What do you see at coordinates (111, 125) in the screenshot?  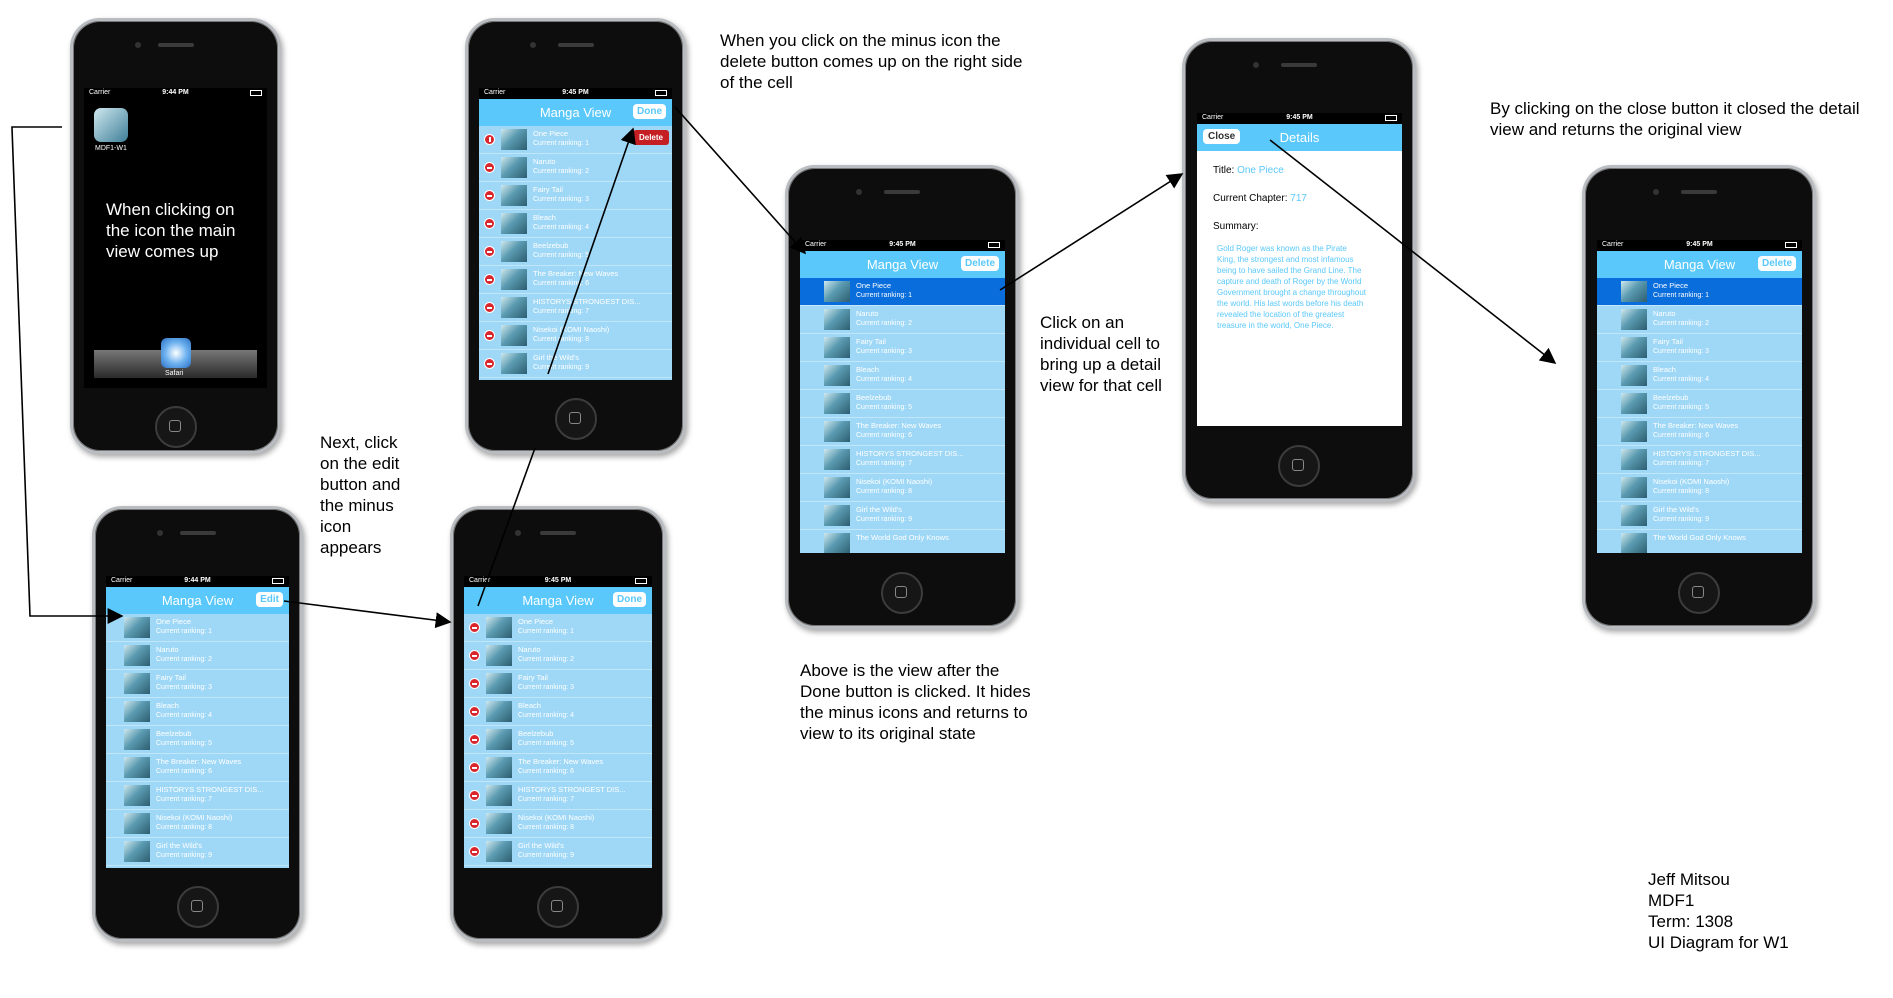 I see `app-icon` at bounding box center [111, 125].